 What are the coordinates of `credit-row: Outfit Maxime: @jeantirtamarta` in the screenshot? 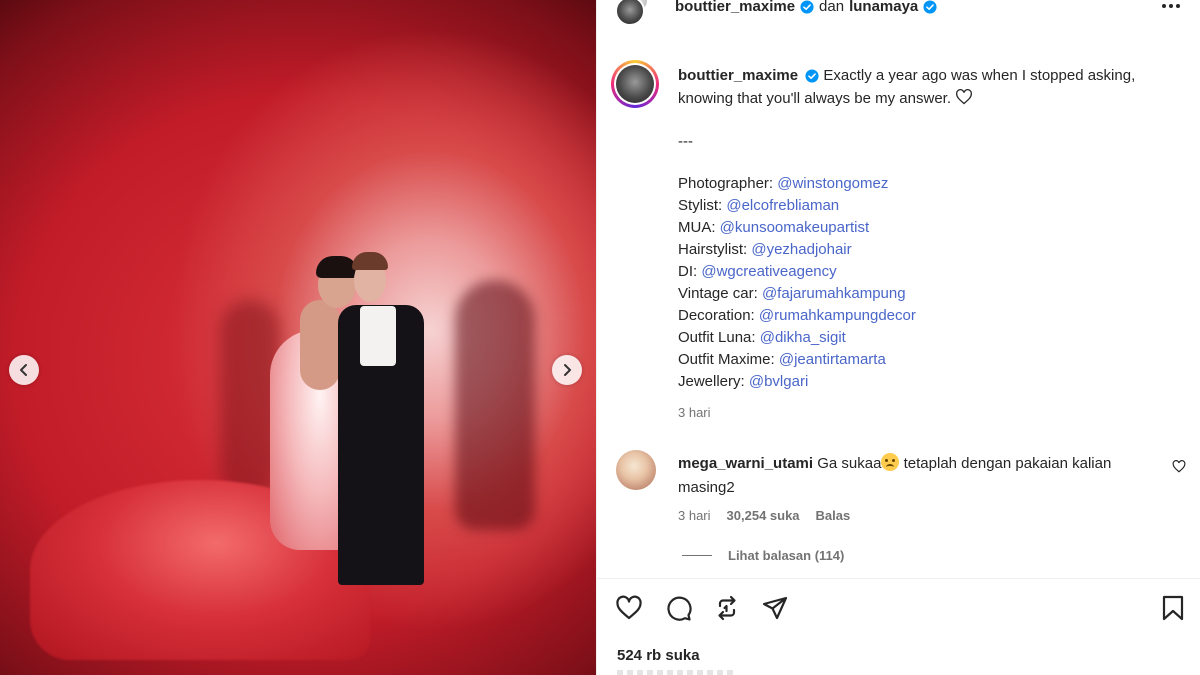 It's located at (913, 360).